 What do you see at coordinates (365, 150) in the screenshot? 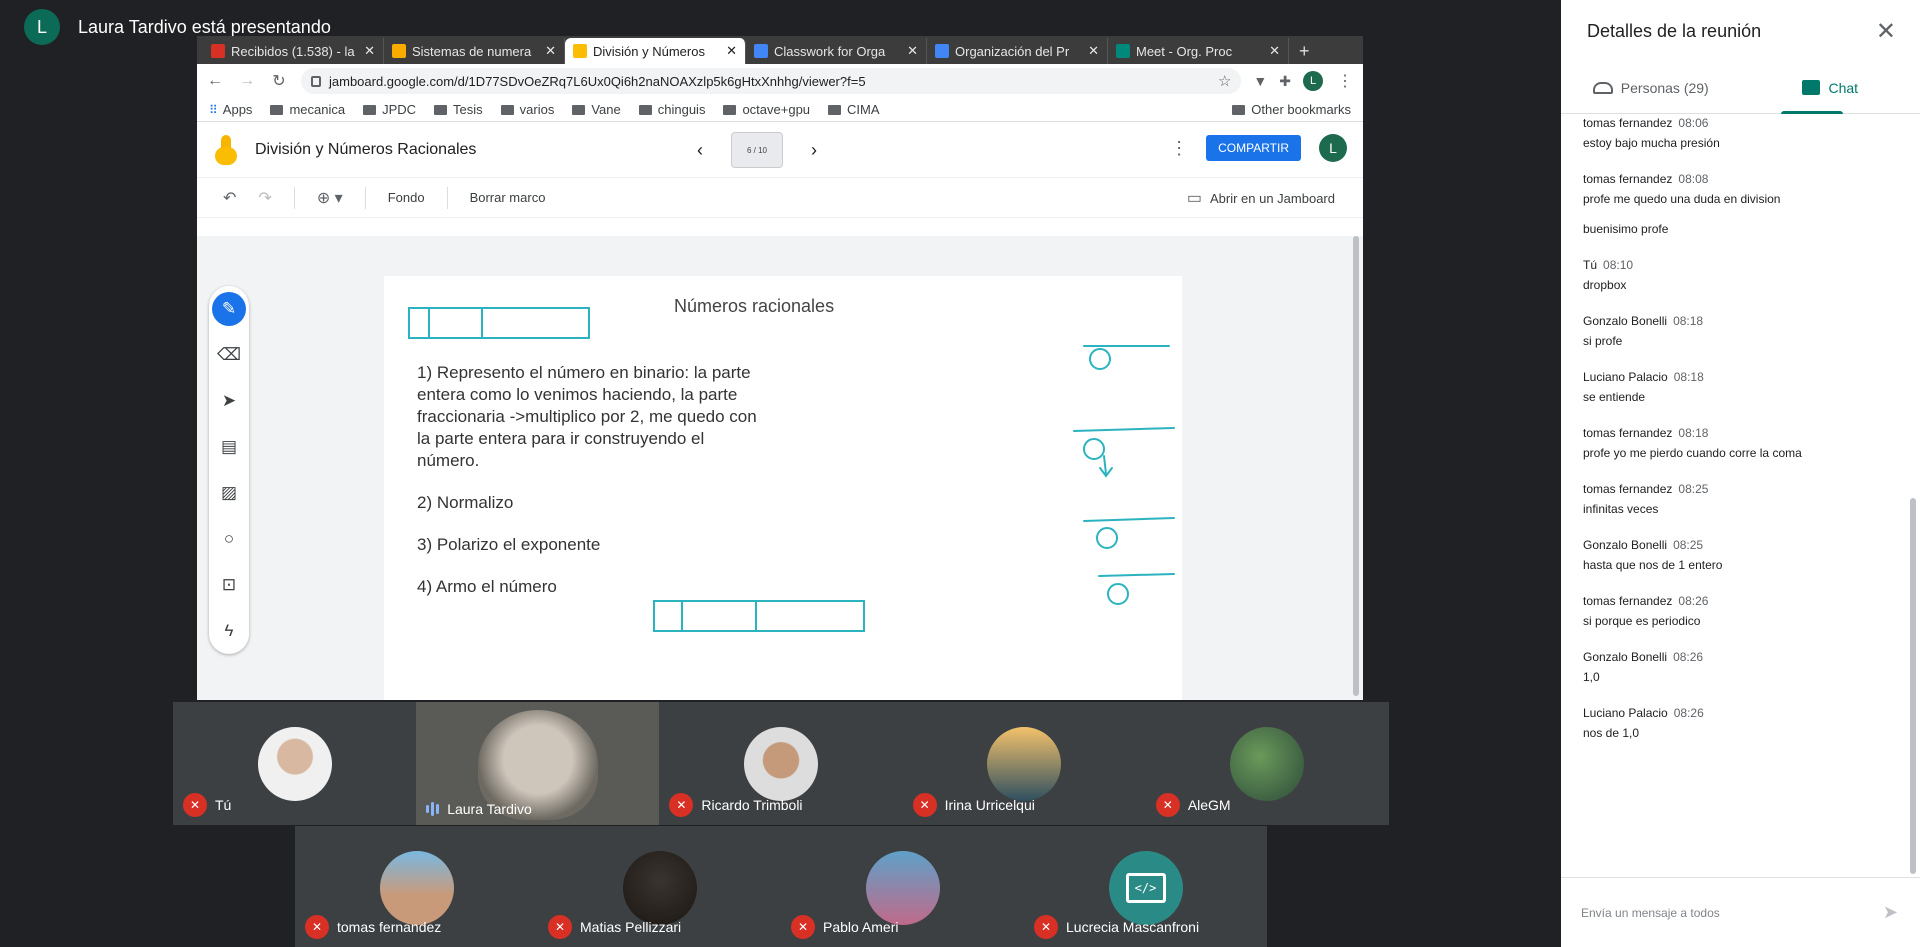
I see `jam-title: División y Números Racionales` at bounding box center [365, 150].